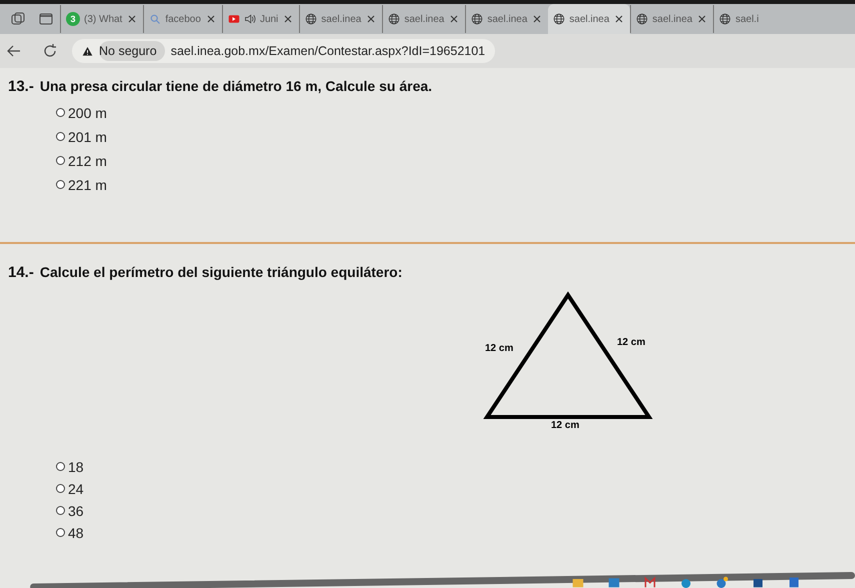 Image resolution: width=855 pixels, height=588 pixels. I want to click on browser-tab: sael.i, so click(738, 19).